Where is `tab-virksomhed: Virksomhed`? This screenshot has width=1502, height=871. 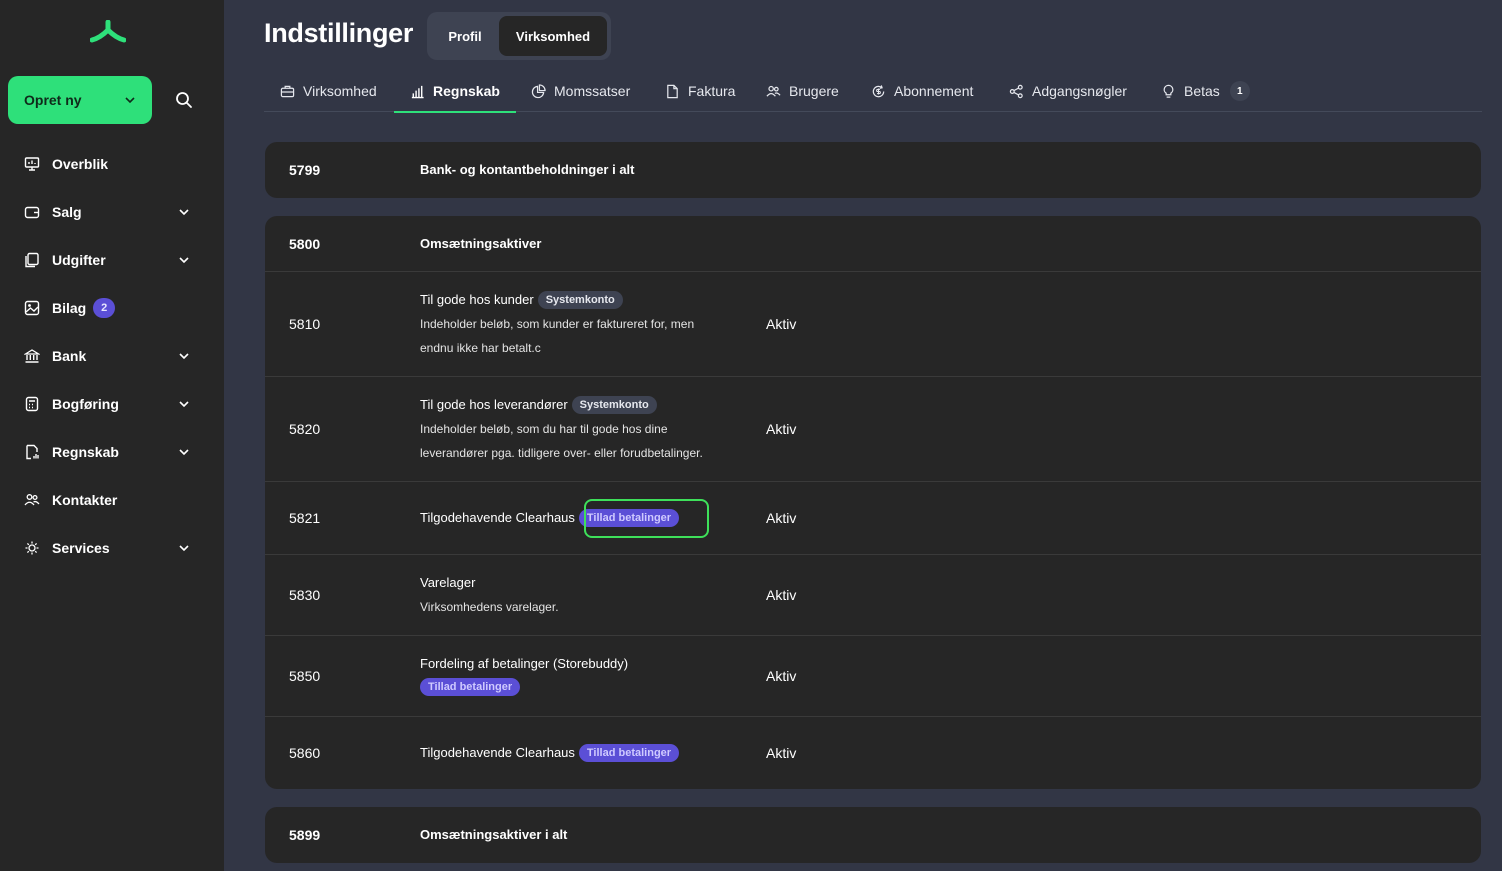
tab-virksomhed: Virksomhed is located at coordinates (328, 91).